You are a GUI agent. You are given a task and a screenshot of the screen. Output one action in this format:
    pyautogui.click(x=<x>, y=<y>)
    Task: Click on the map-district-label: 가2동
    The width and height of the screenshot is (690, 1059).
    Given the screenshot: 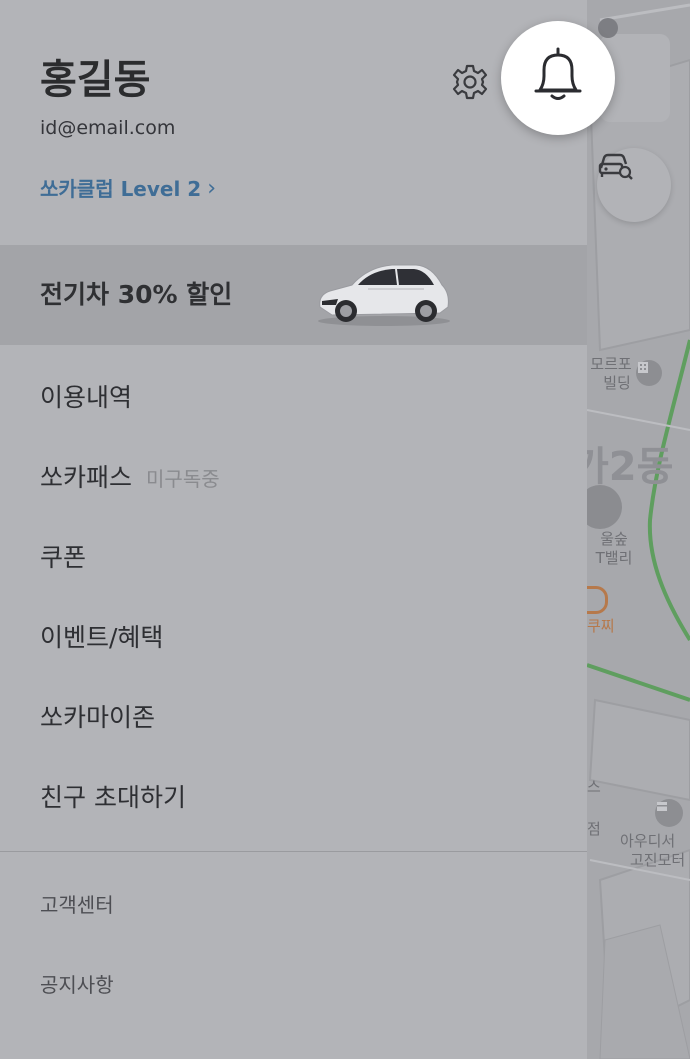 What is the action you would take?
    pyautogui.click(x=623, y=467)
    